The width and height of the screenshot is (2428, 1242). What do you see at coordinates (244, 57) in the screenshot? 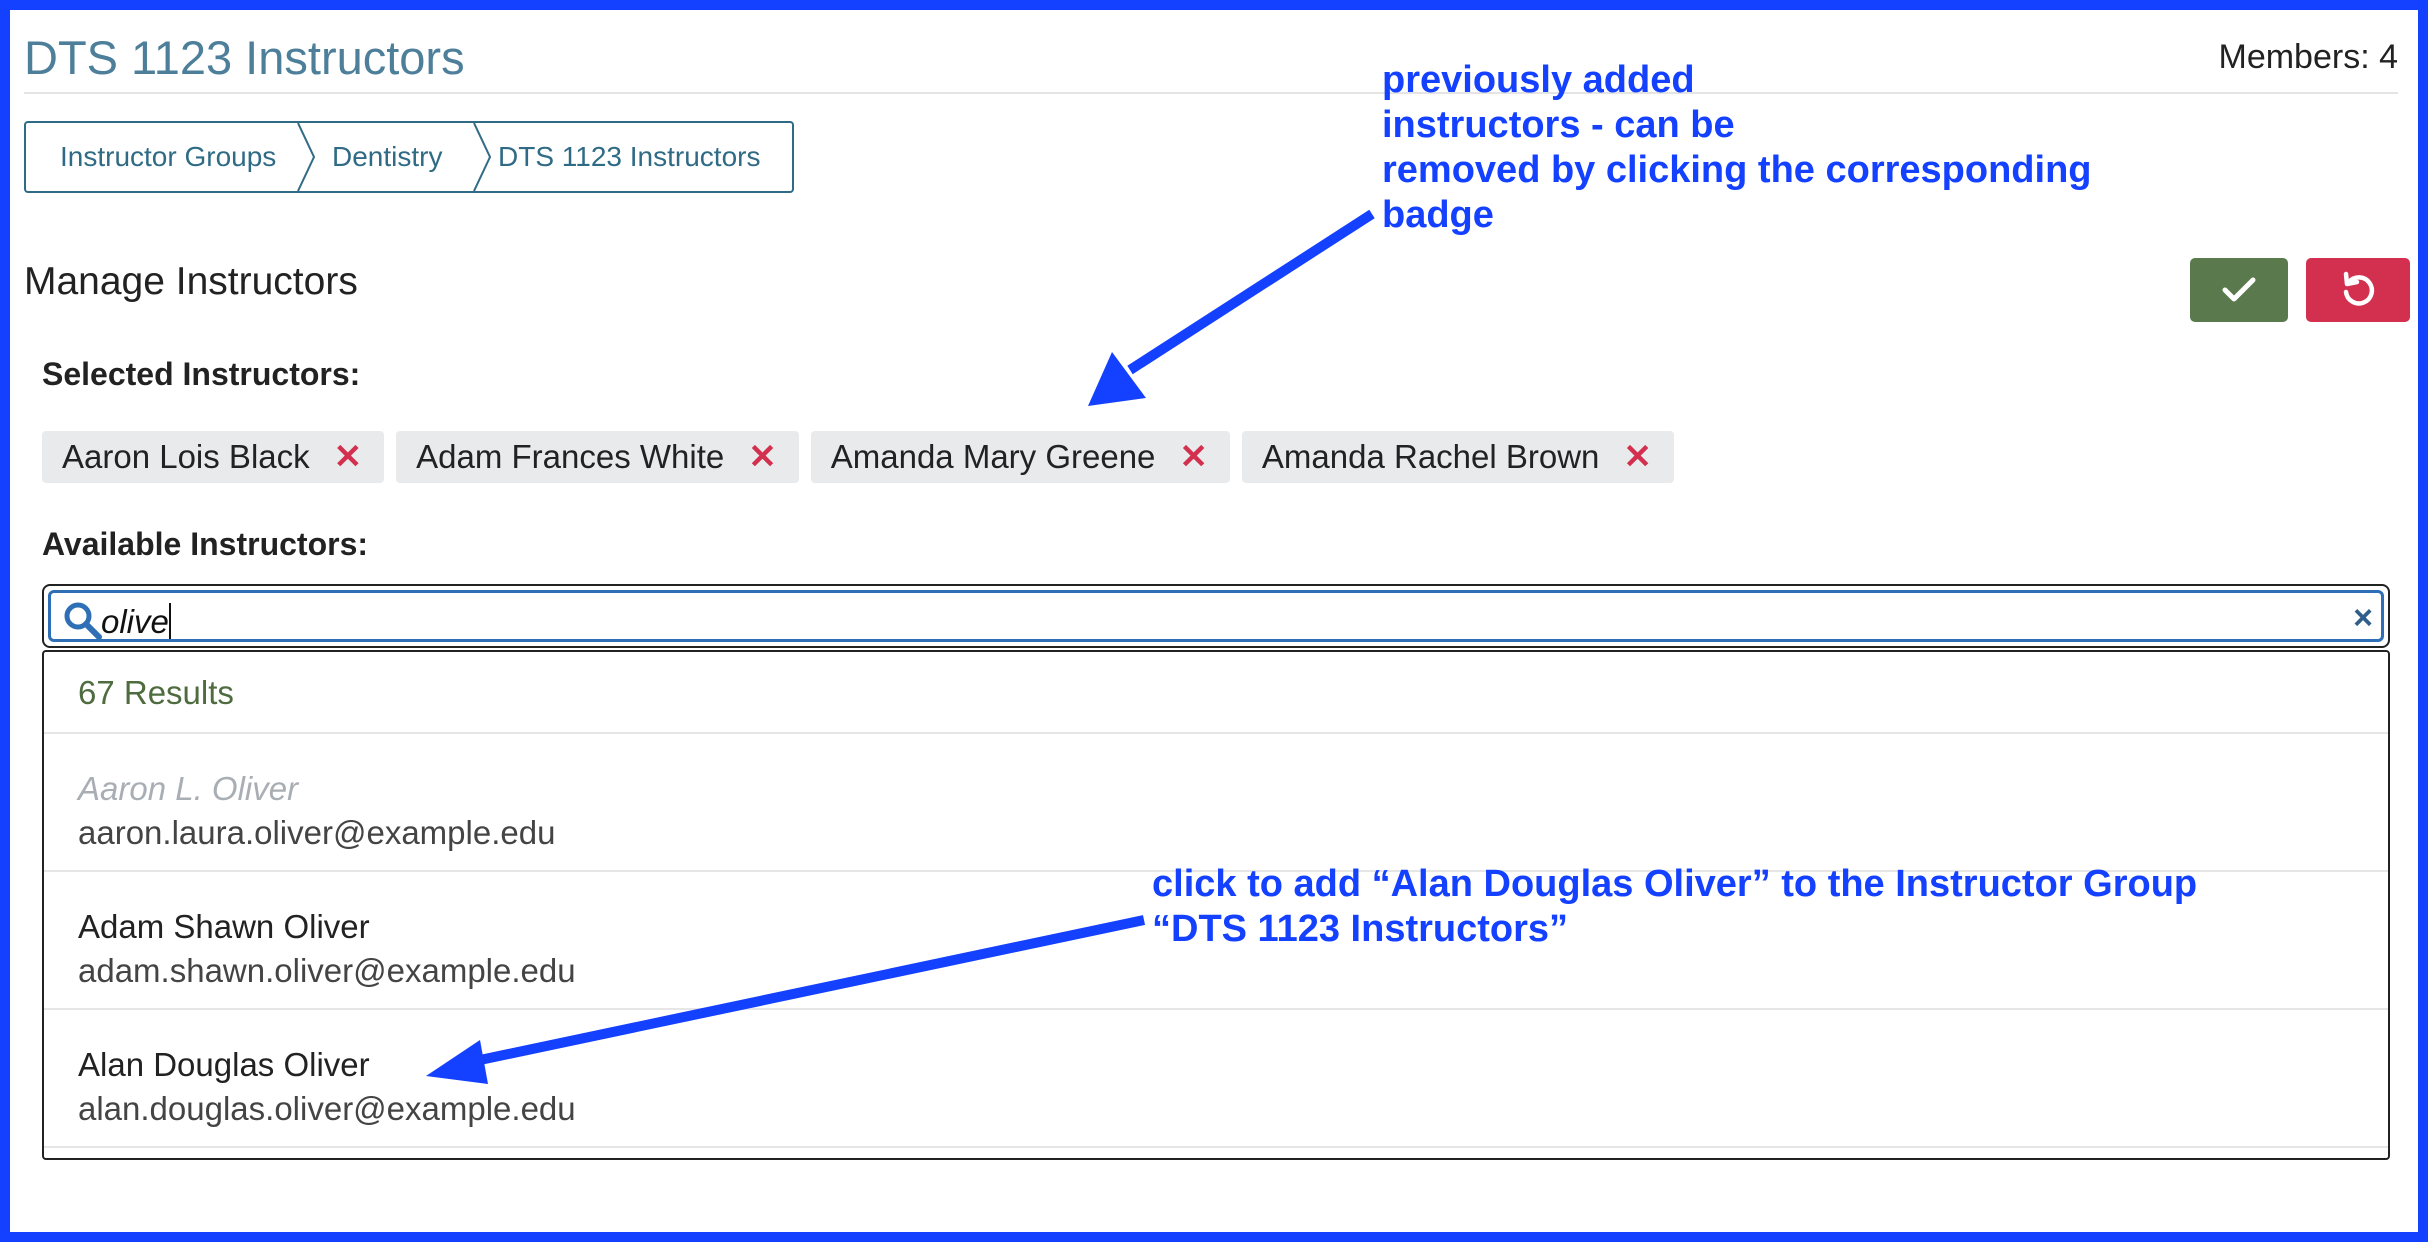
I see `page-title: DTS 1123 Instructors` at bounding box center [244, 57].